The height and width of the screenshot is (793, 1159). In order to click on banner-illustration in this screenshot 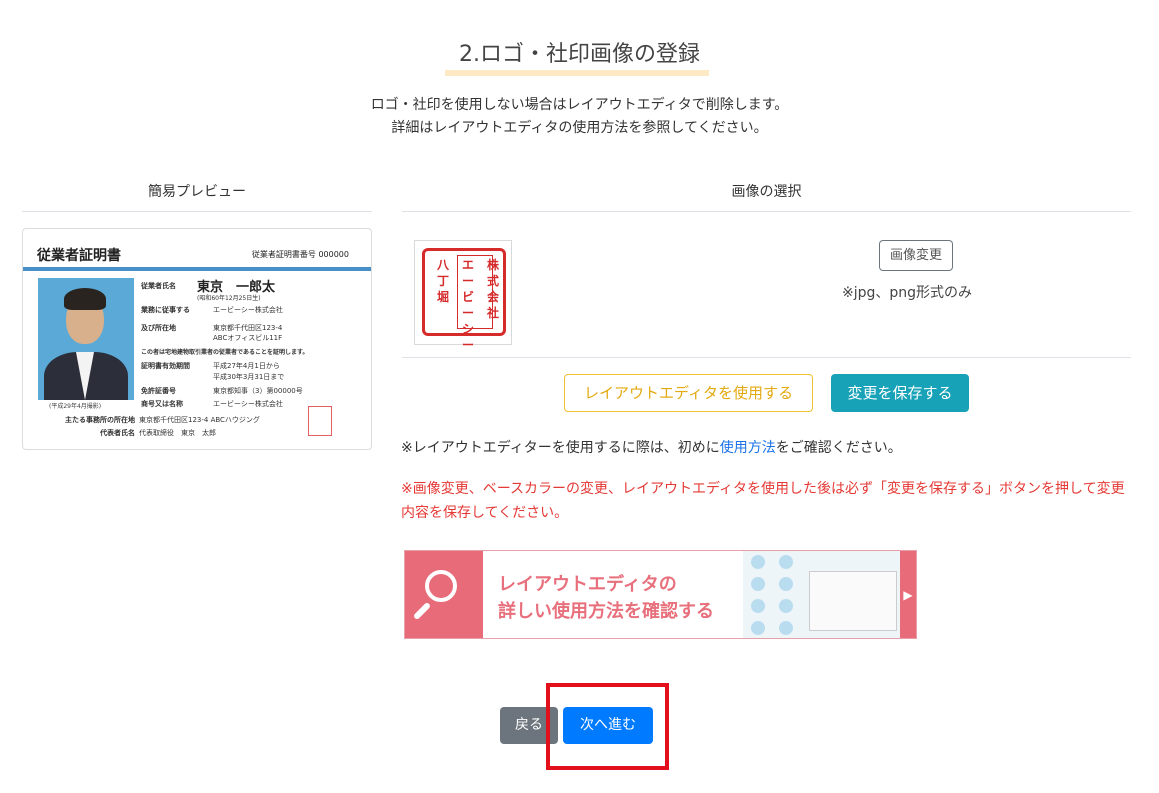, I will do `click(823, 594)`.